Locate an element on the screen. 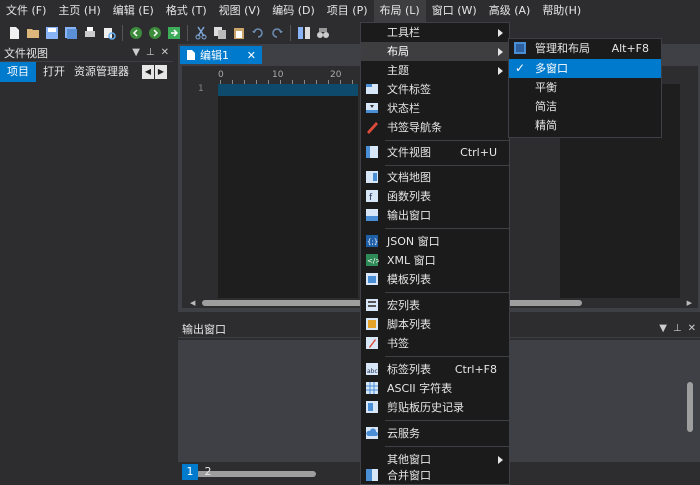  macro-list-icon is located at coordinates (372, 305).